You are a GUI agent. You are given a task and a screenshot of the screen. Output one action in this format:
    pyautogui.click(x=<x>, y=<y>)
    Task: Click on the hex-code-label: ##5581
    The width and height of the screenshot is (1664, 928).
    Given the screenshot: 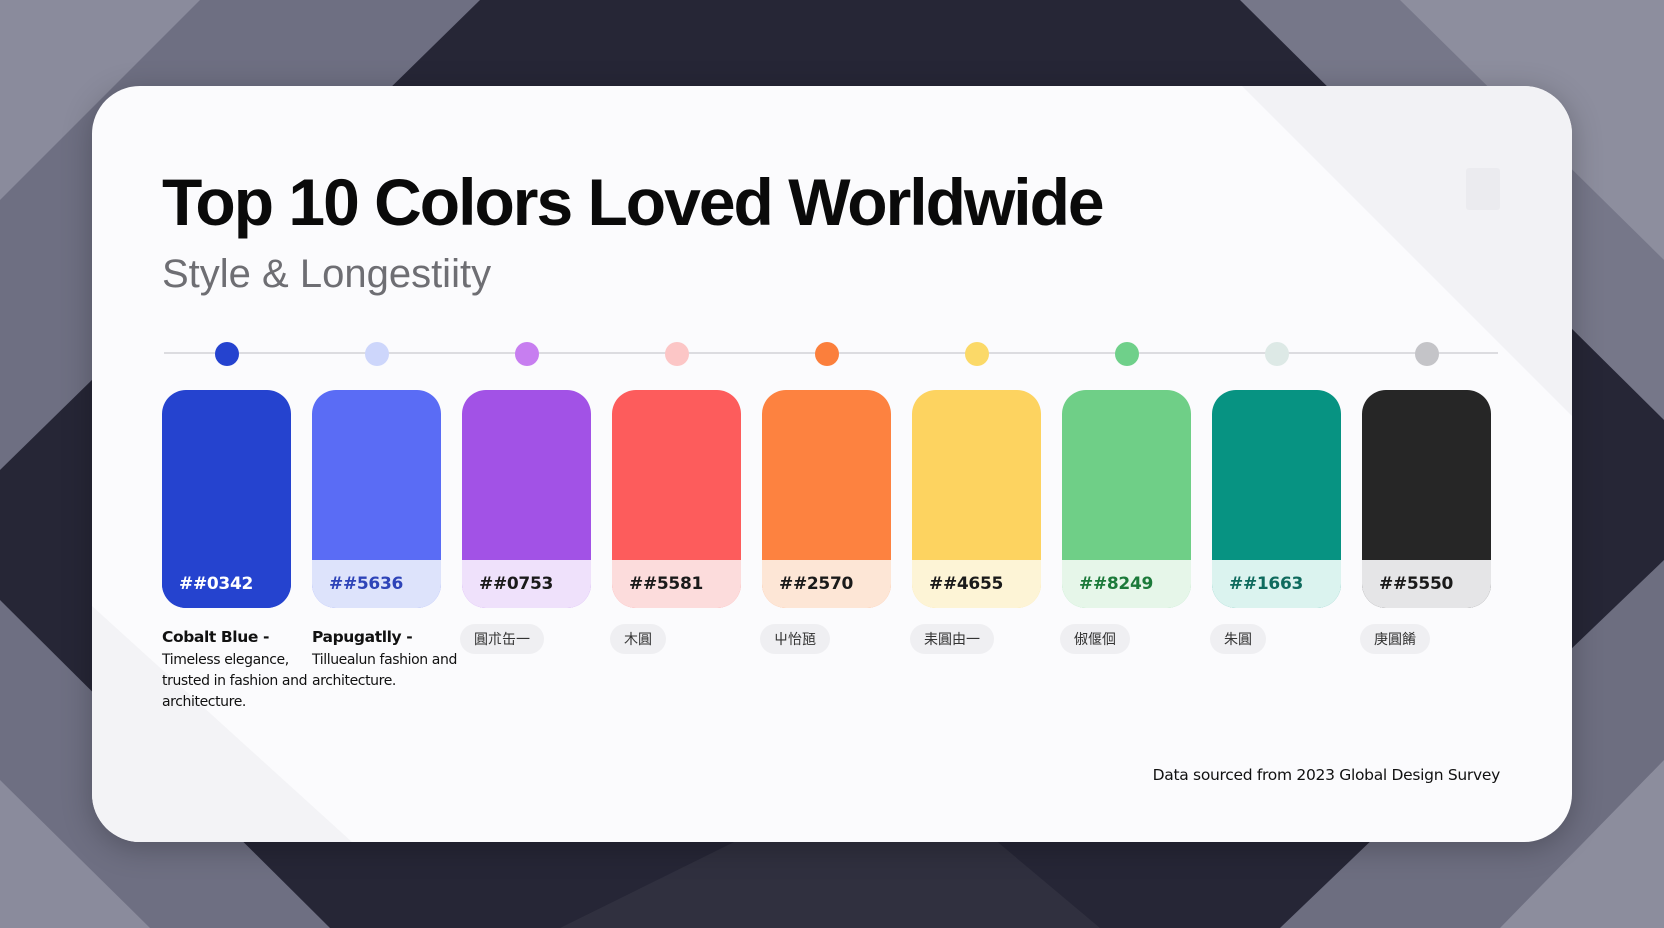 What is the action you would take?
    pyautogui.click(x=676, y=584)
    